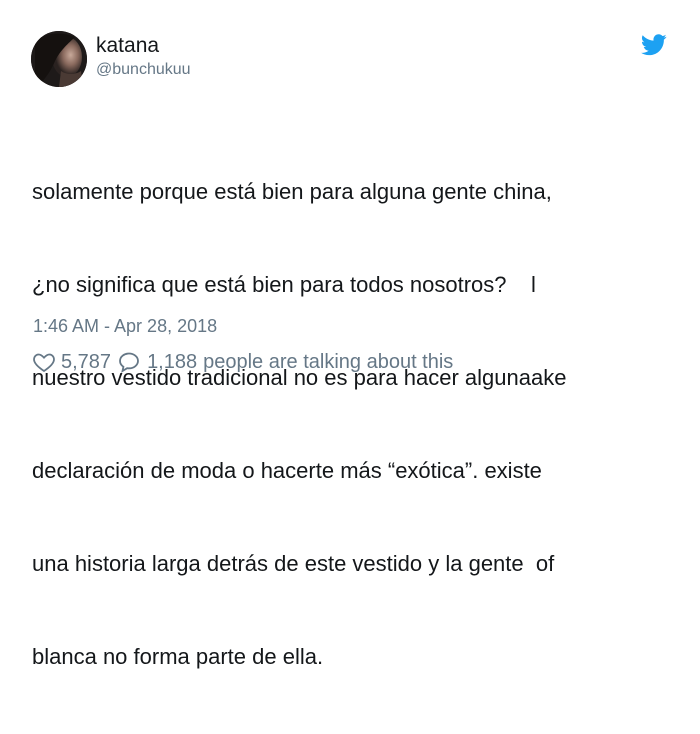 This screenshot has height=734, width=700. I want to click on like-count: 5,787, so click(86, 361).